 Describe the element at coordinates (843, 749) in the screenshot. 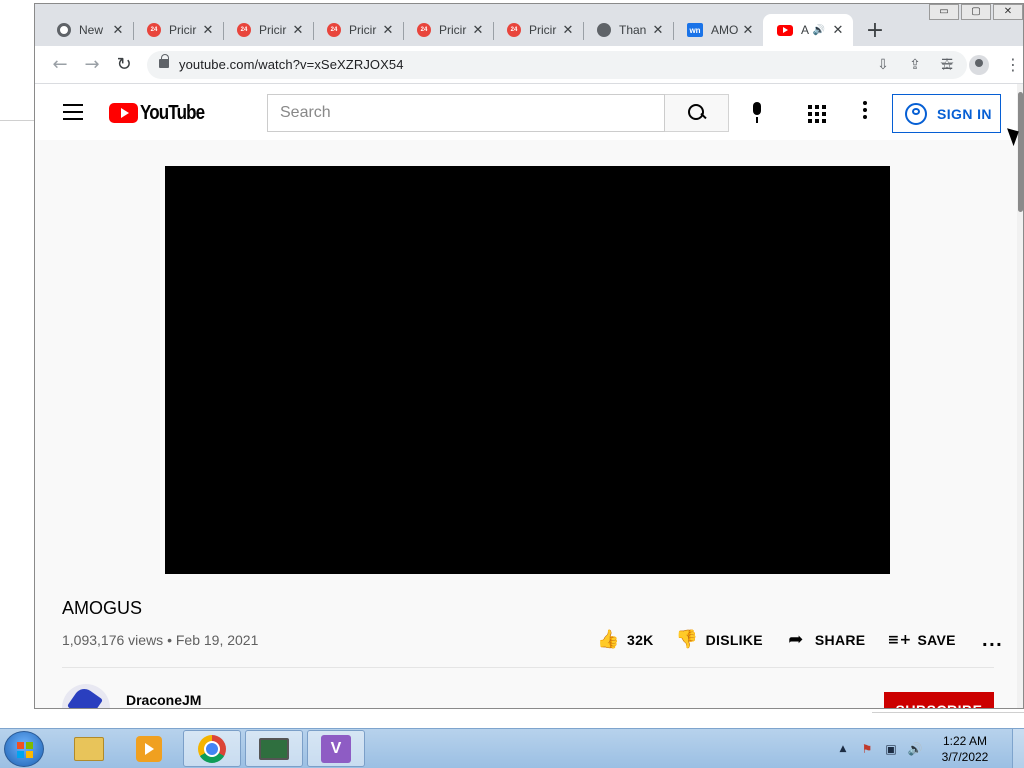

I see `show-hidden-icons-icon: ▲` at that location.